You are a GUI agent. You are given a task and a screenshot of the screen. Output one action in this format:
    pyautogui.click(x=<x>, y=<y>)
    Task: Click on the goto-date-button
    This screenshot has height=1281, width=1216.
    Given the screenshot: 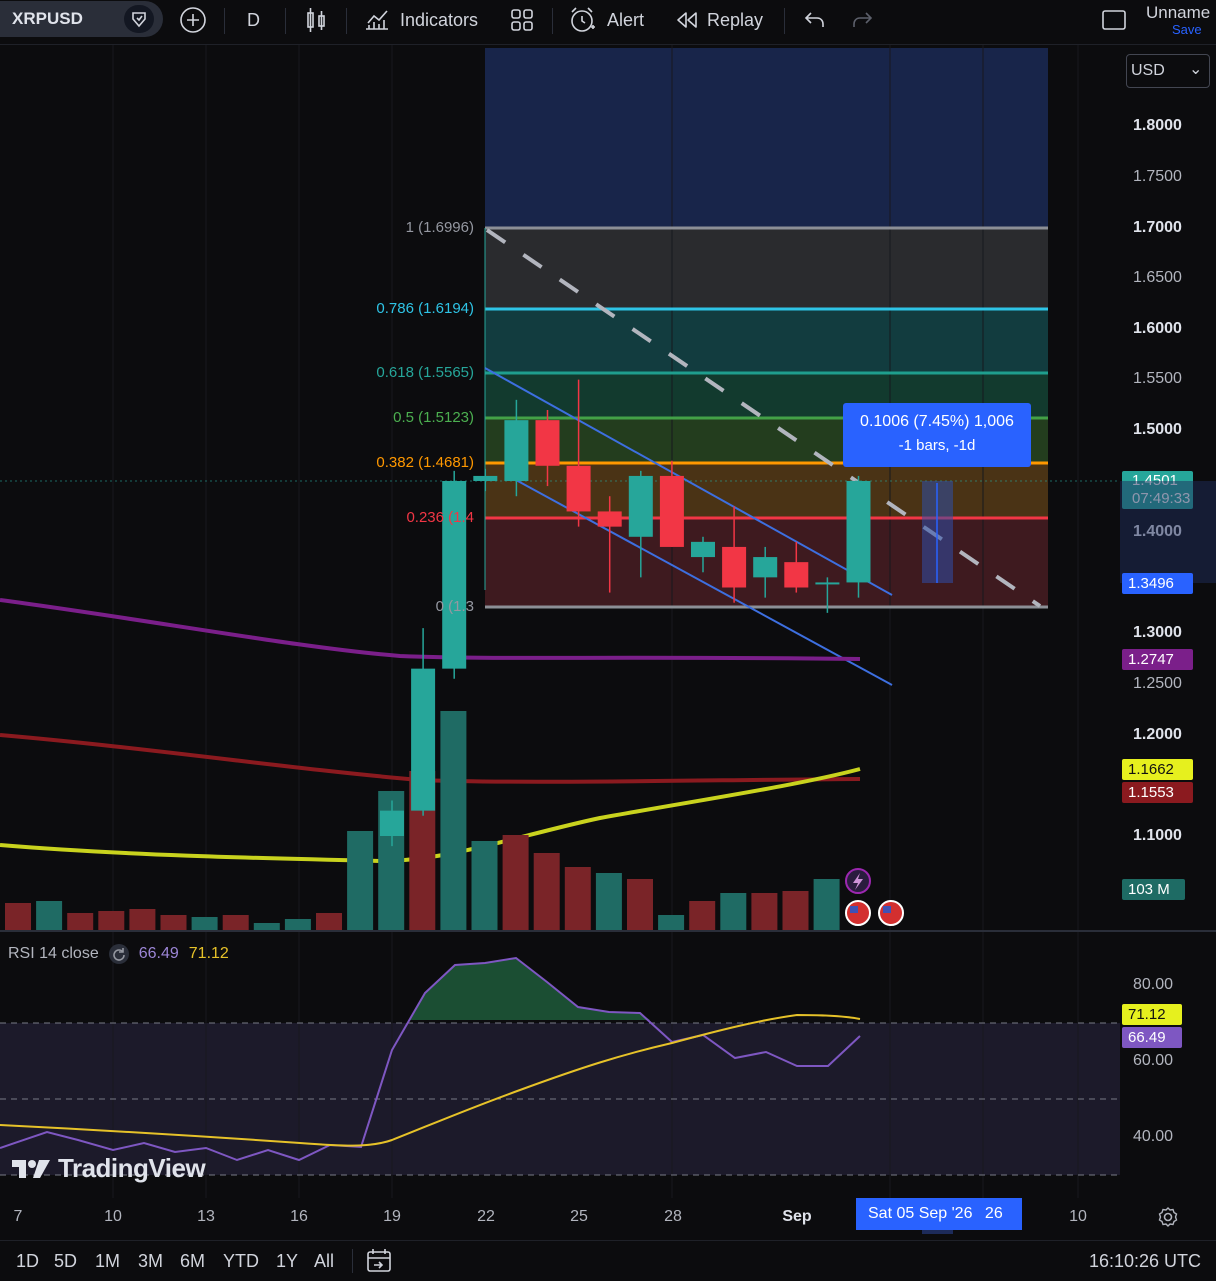 What is the action you would take?
    pyautogui.click(x=379, y=1263)
    